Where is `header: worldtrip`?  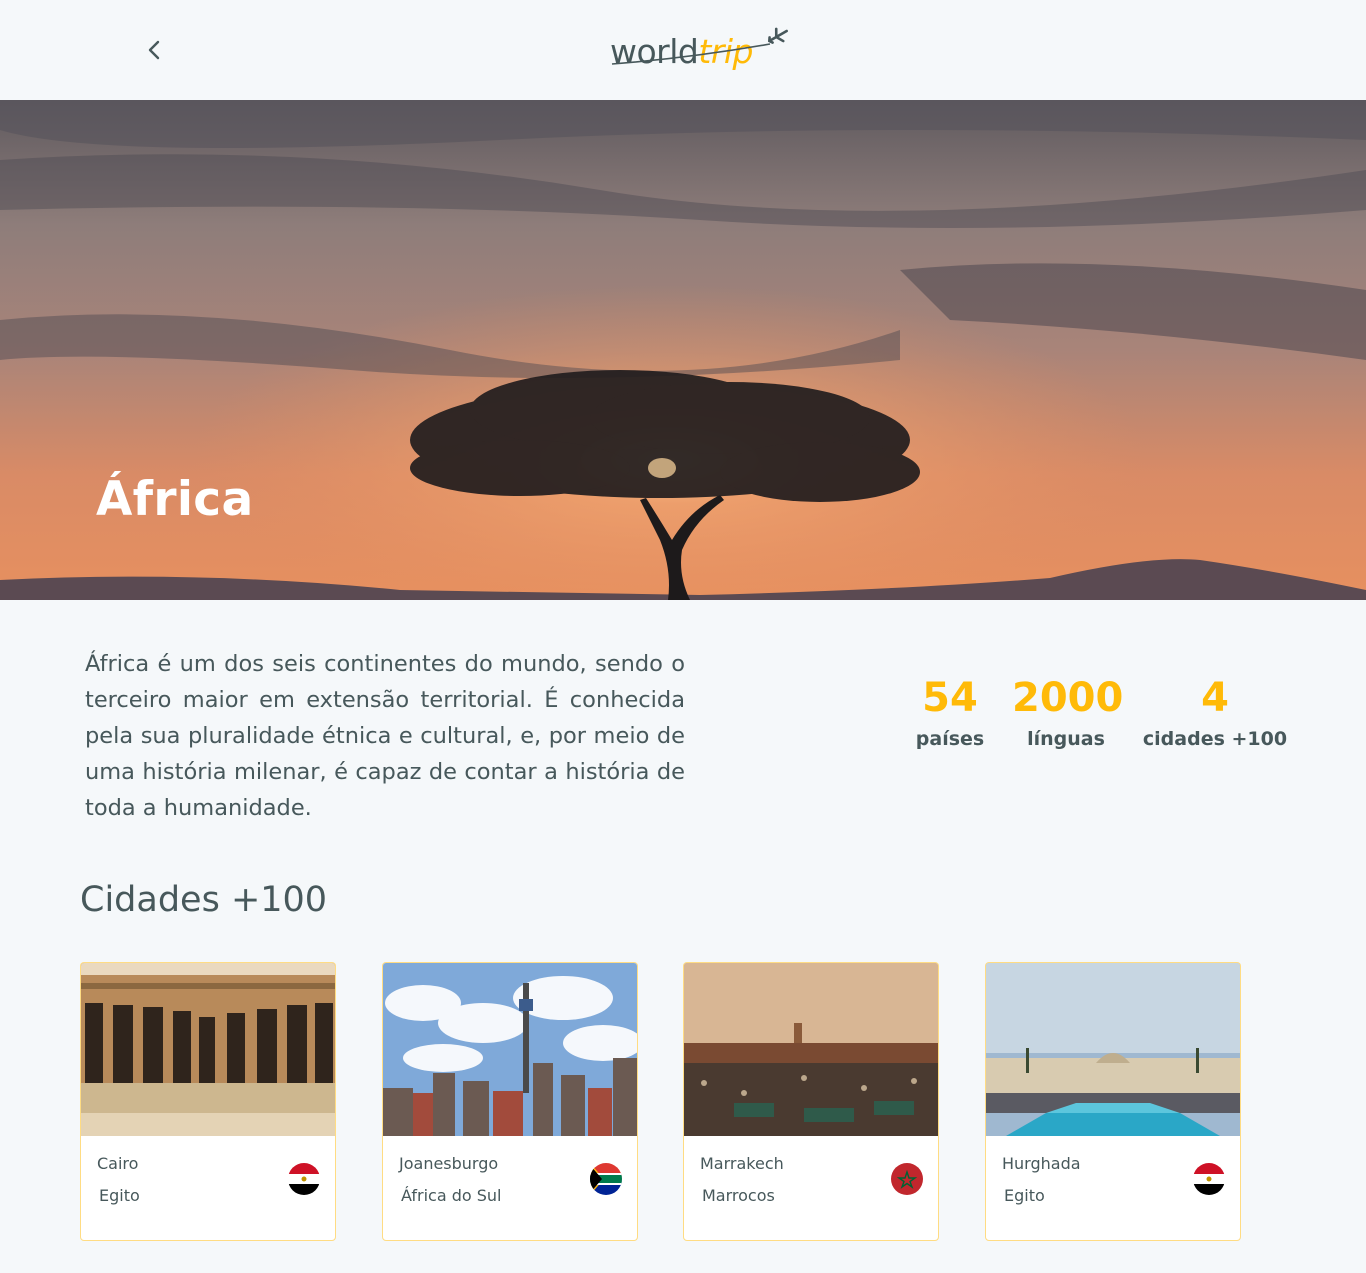 header: worldtrip is located at coordinates (683, 50).